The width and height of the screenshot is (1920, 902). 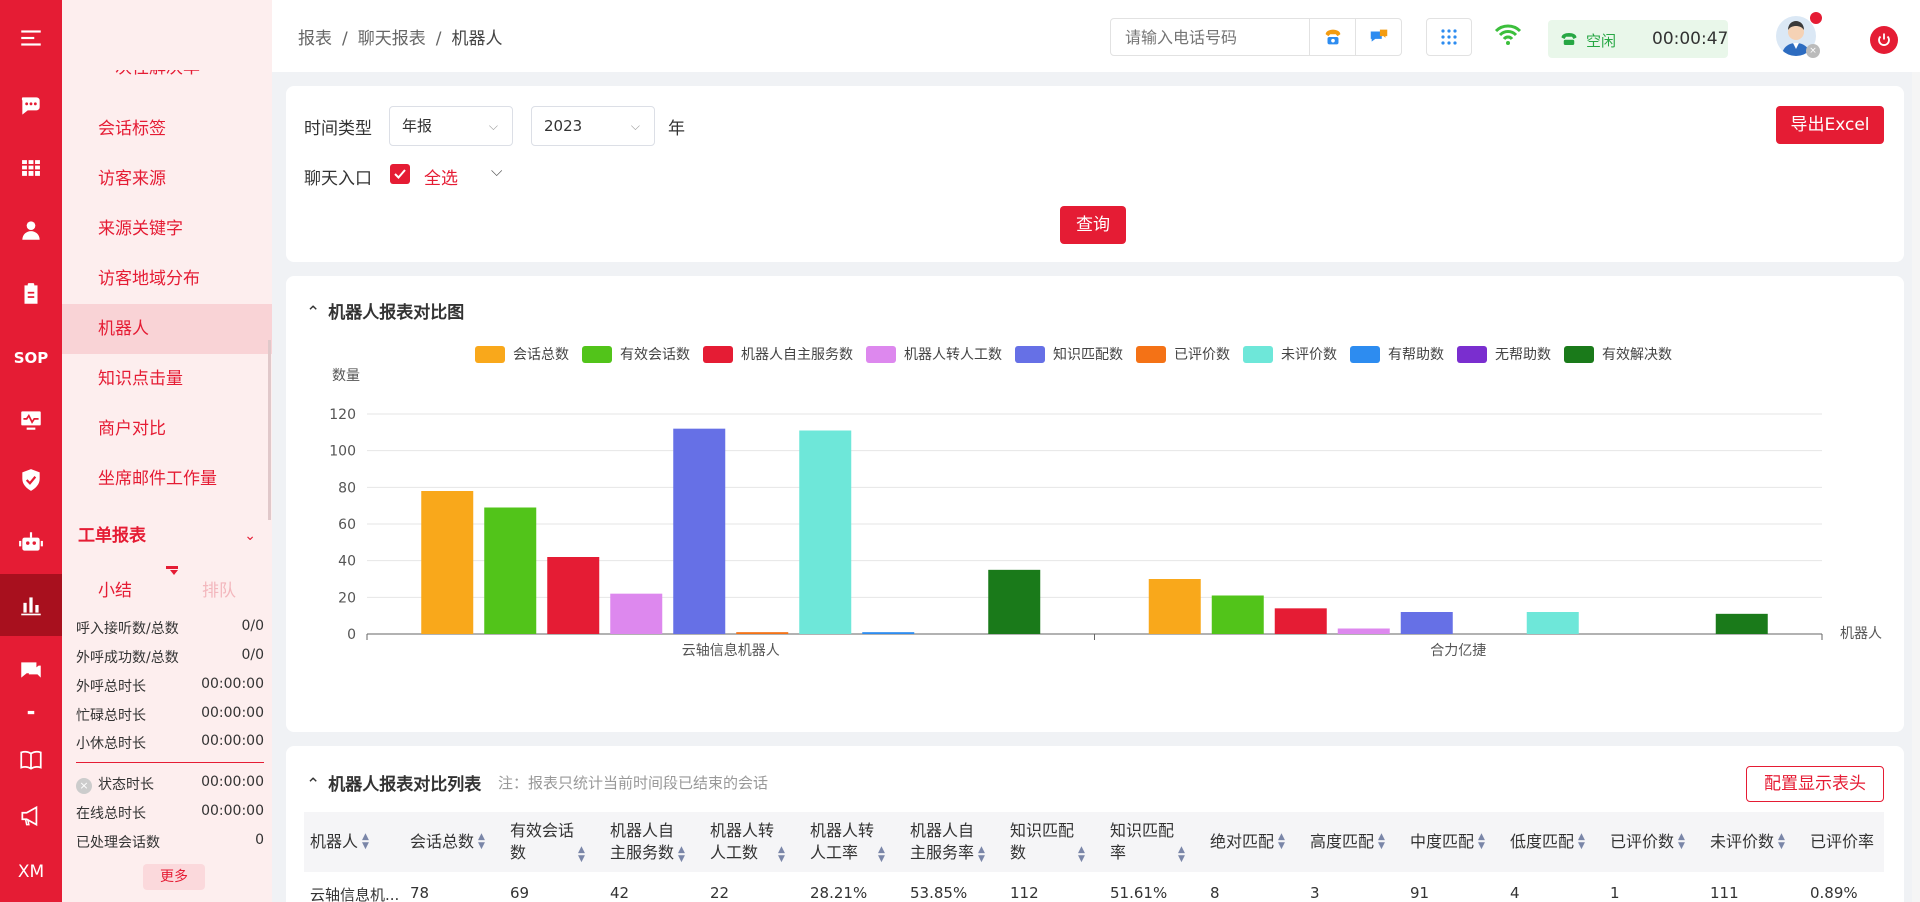 I want to click on status-timer: 00:00:47, so click(x=1690, y=39).